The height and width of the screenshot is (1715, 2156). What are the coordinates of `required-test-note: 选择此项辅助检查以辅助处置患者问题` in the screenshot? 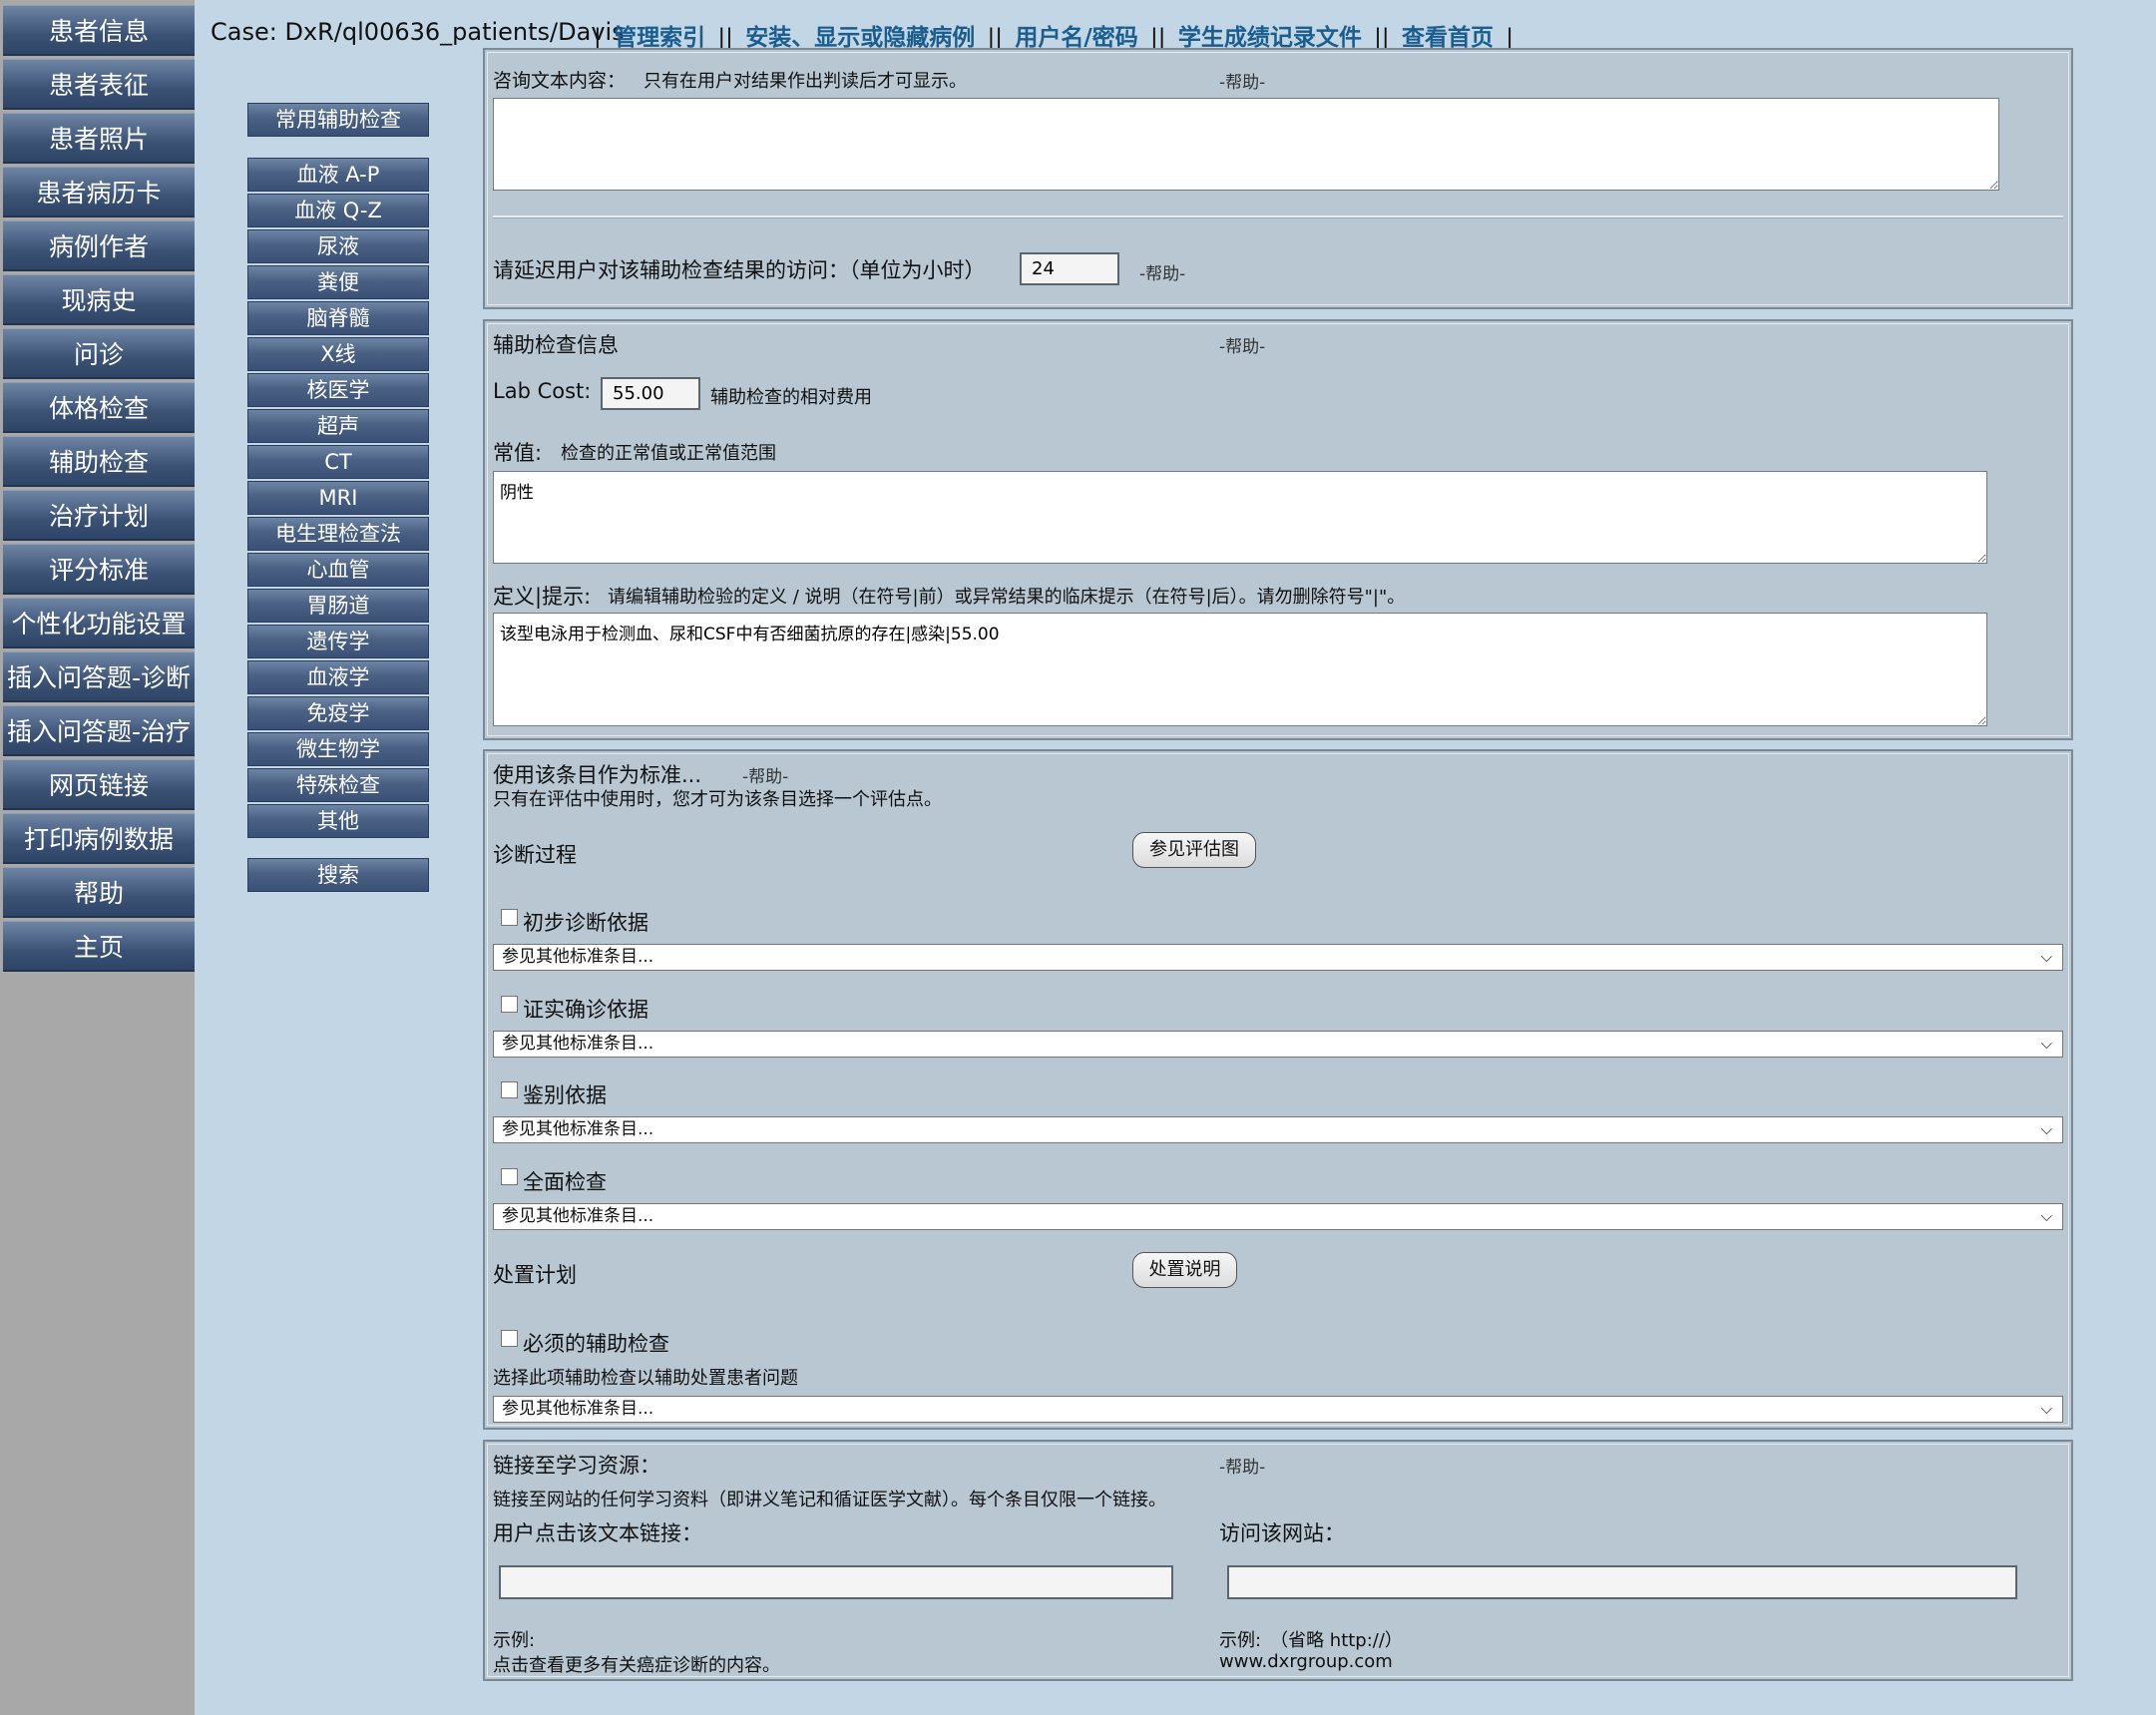 It's located at (645, 1378).